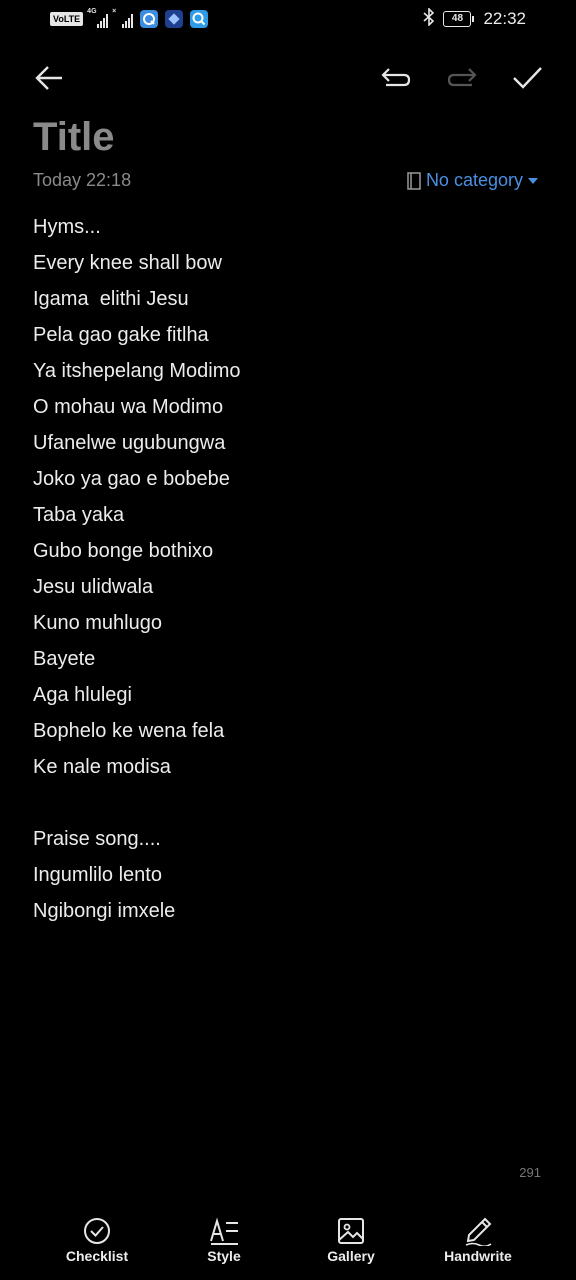  What do you see at coordinates (288, 1244) in the screenshot?
I see `bottom-toolbar: Checklist Style Gallery Handwrite` at bounding box center [288, 1244].